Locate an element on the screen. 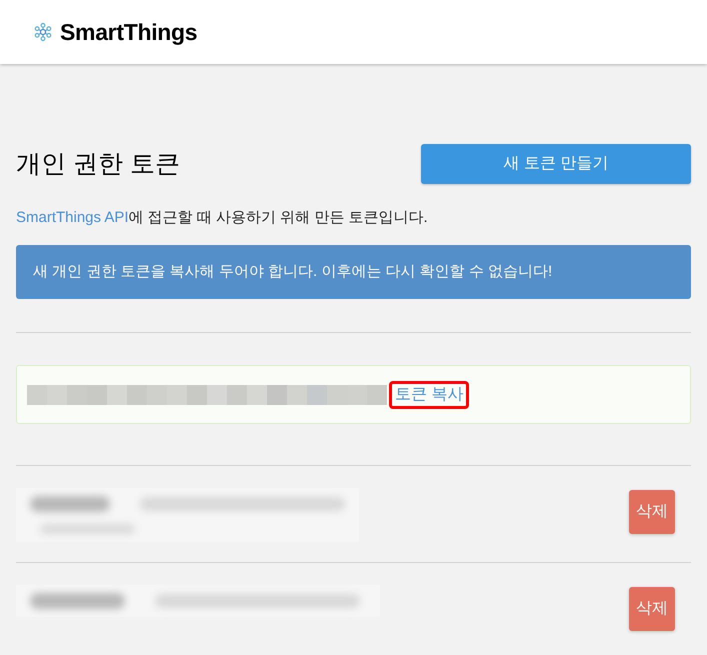 The image size is (707, 655). brand-name: SmartThings is located at coordinates (129, 32).